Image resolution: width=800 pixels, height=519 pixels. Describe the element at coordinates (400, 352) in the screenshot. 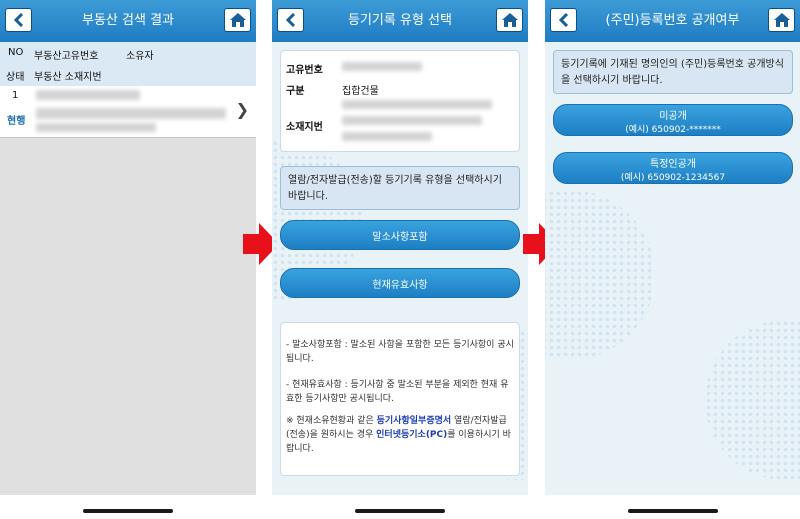

I see `note-include-cancelled: - 말소사항포함 : 말소된 사항을 포함한 모든 등기사항이 공시됩니다.` at that location.